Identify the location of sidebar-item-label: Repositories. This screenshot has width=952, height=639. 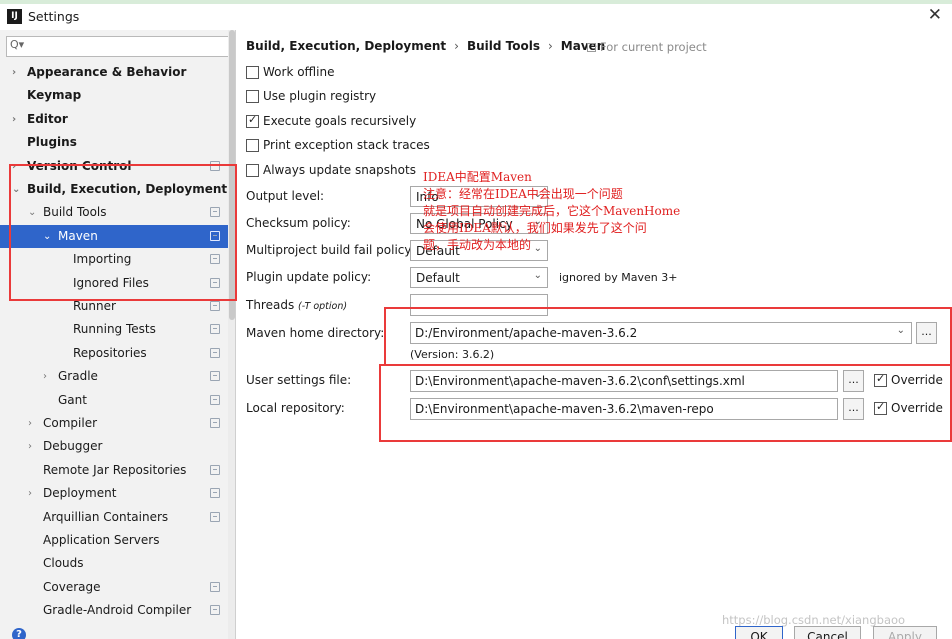
(110, 352).